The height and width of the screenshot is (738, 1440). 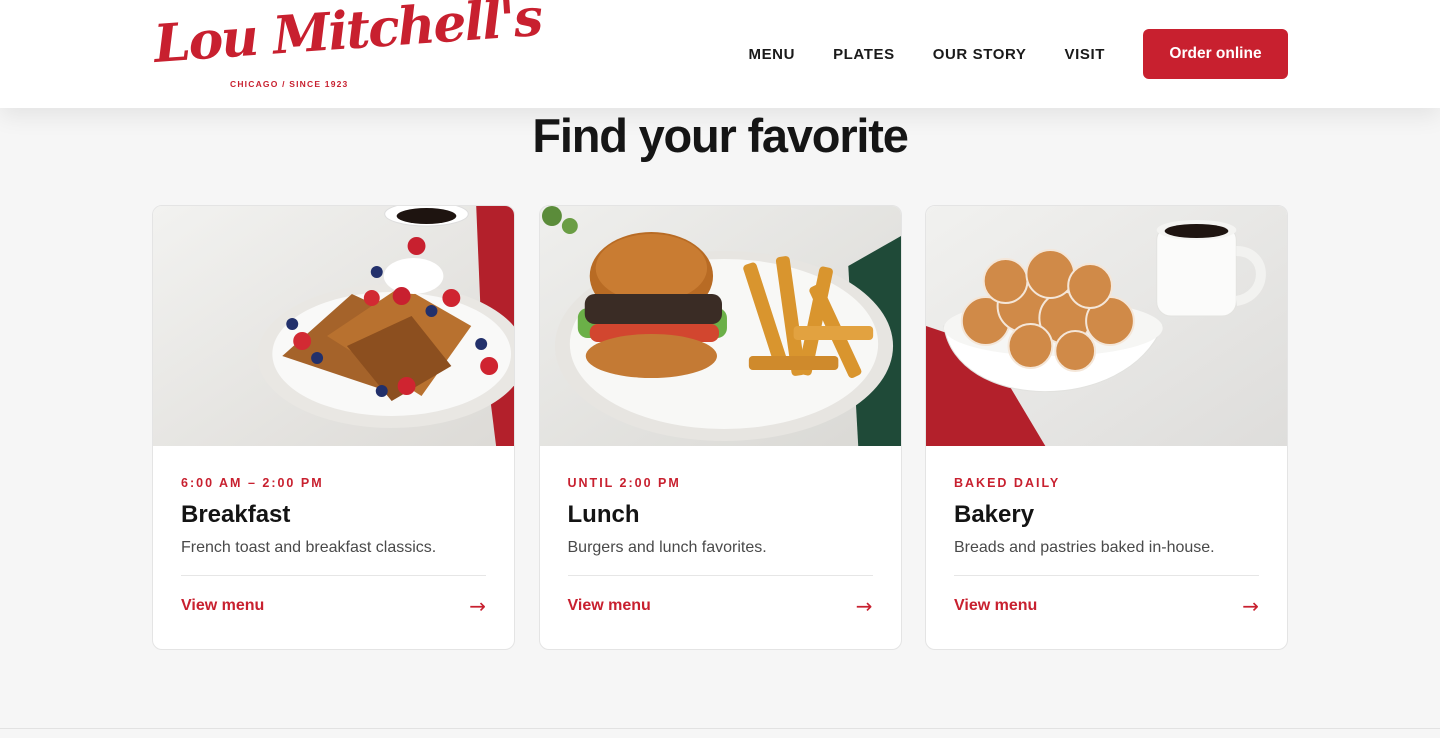 I want to click on brand-logo-wordmark: Lou Mitchell's, so click(x=347, y=37).